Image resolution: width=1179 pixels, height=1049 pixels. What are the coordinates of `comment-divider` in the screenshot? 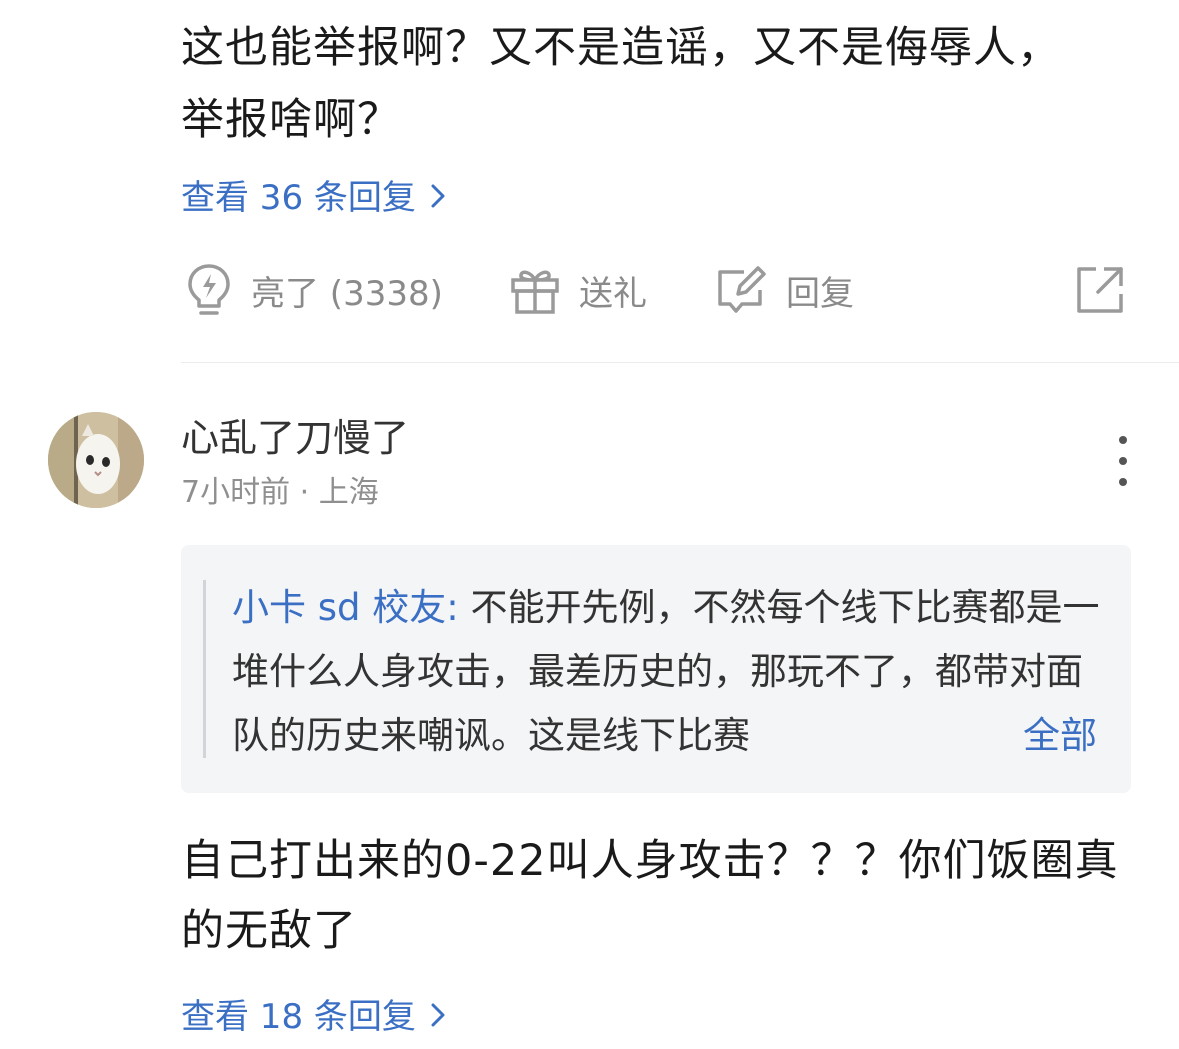 It's located at (680, 362).